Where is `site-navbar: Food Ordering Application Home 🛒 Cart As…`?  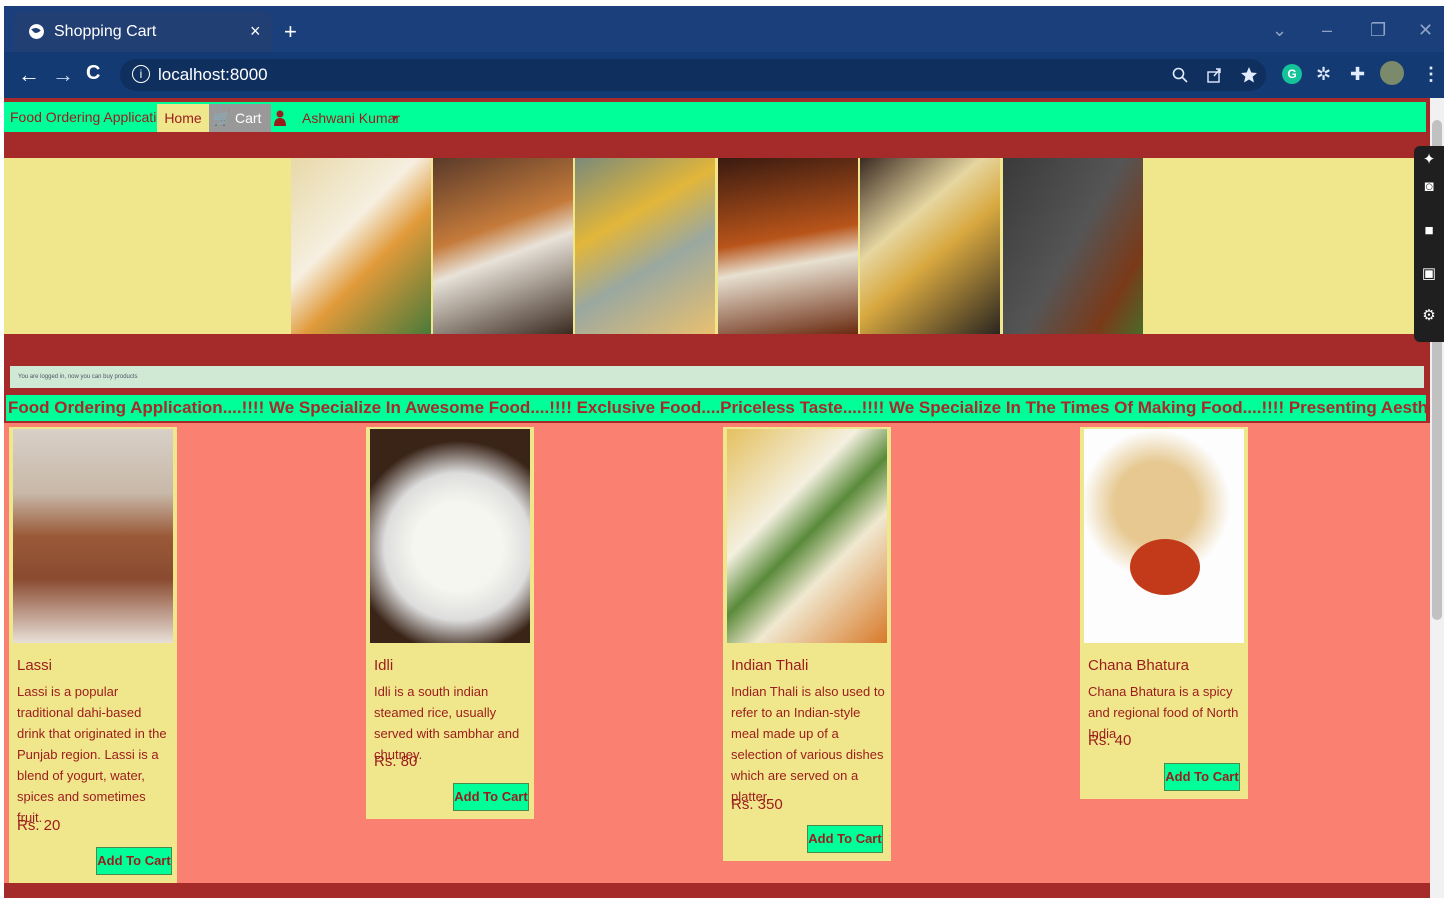 site-navbar: Food Ordering Application Home 🛒 Cart As… is located at coordinates (715, 117).